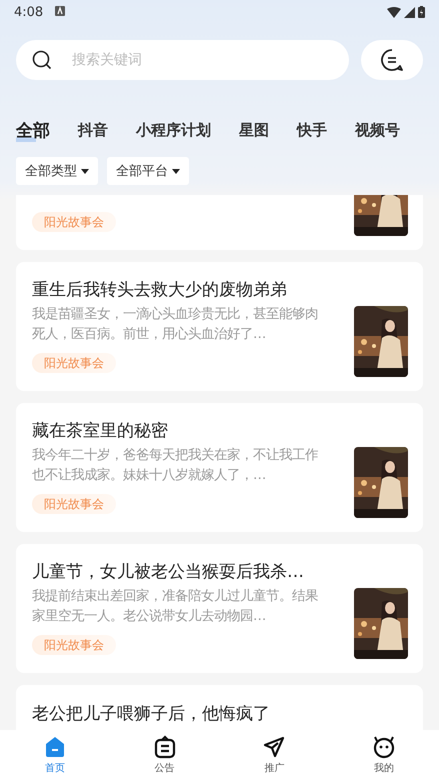  Describe the element at coordinates (148, 171) in the screenshot. I see `filter-dropdown: 全部平台` at that location.